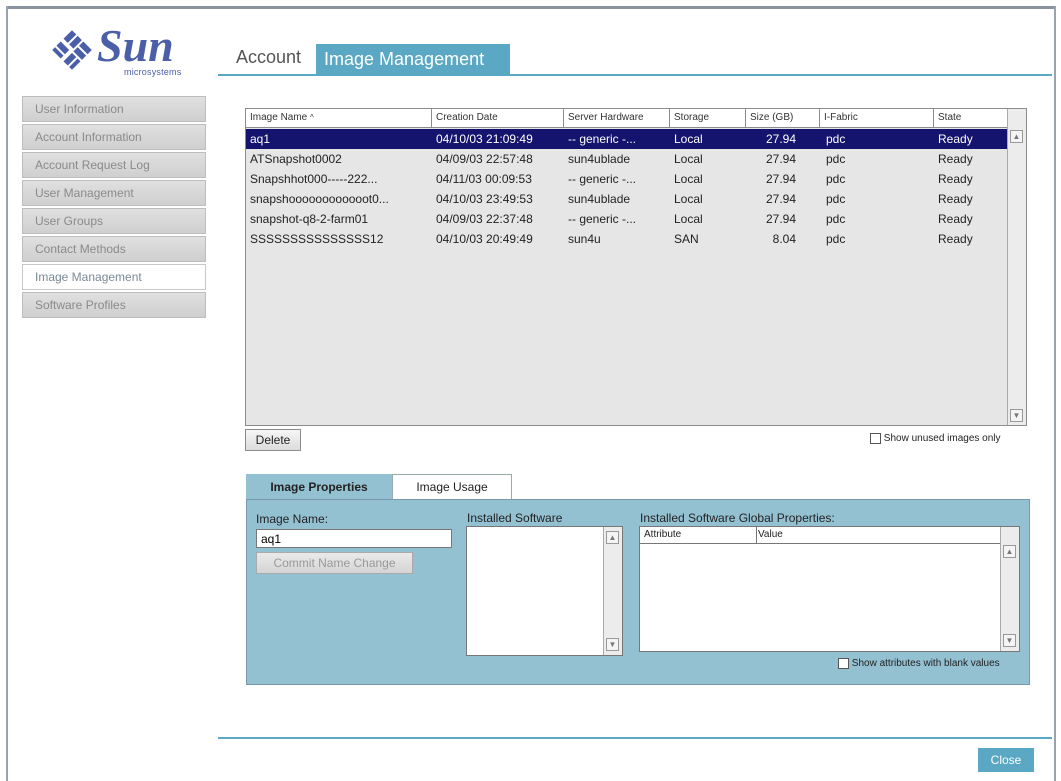 This screenshot has height=781, width=1061. What do you see at coordinates (935, 438) in the screenshot?
I see `show-unused-option: Show unused images only` at bounding box center [935, 438].